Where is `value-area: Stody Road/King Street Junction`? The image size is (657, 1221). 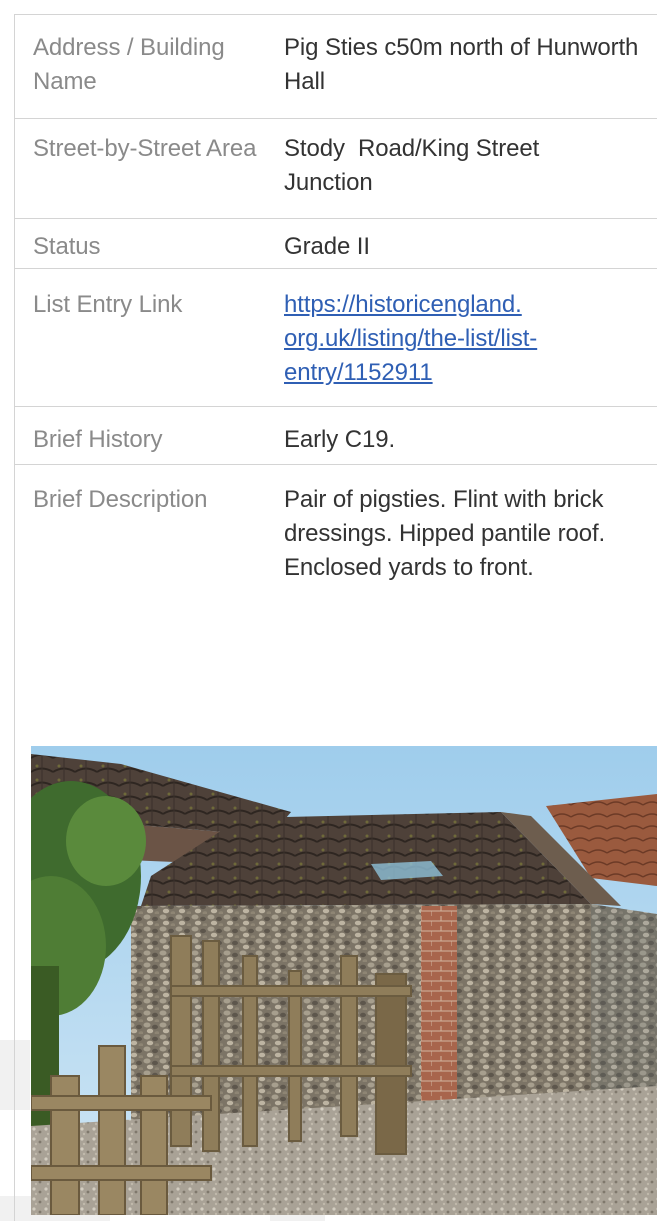
value-area: Stody Road/King Street Junction is located at coordinates (415, 165).